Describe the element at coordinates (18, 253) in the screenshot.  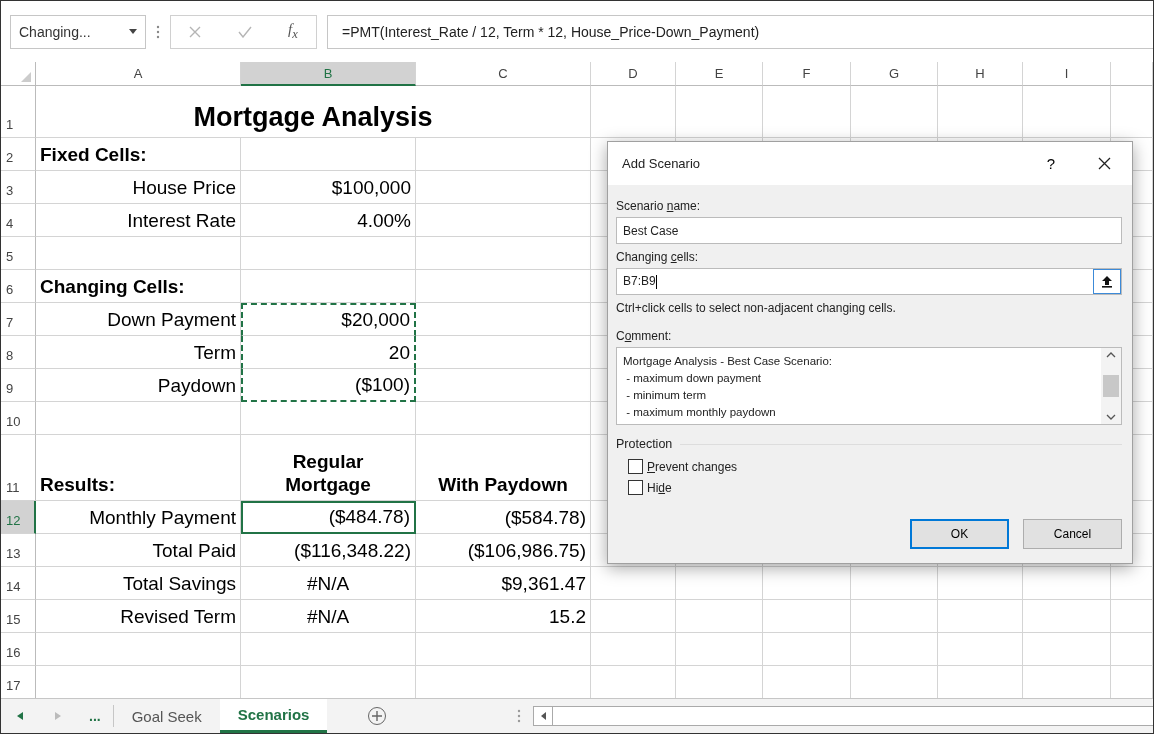
I see `row-header: 5` at that location.